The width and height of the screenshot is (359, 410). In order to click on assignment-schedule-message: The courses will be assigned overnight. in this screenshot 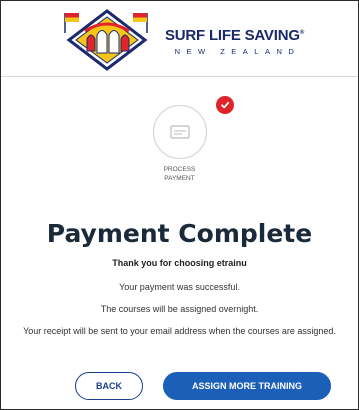, I will do `click(179, 309)`.